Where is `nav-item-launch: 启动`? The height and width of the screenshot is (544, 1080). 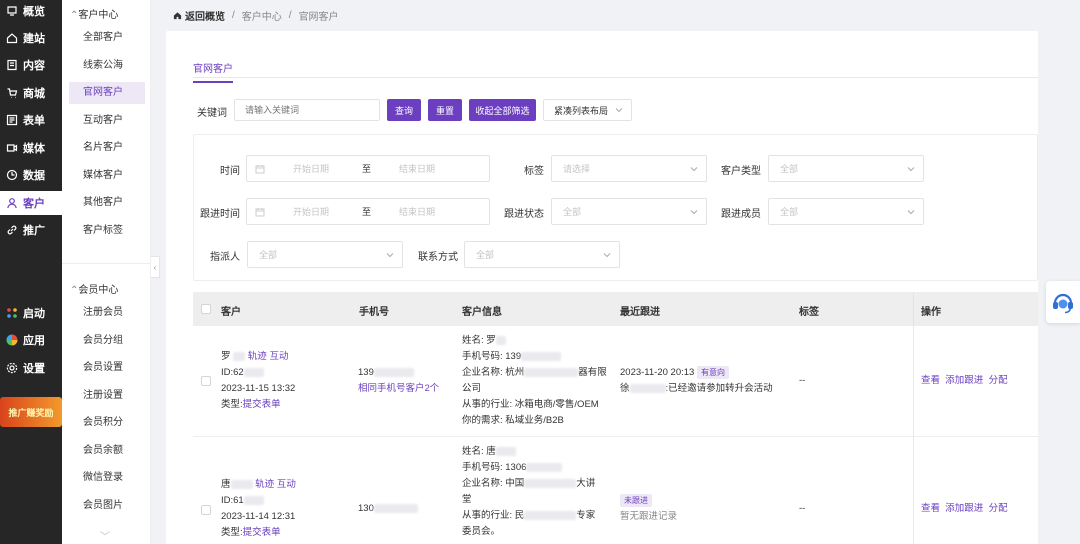
nav-item-launch: 启动 is located at coordinates (31, 313).